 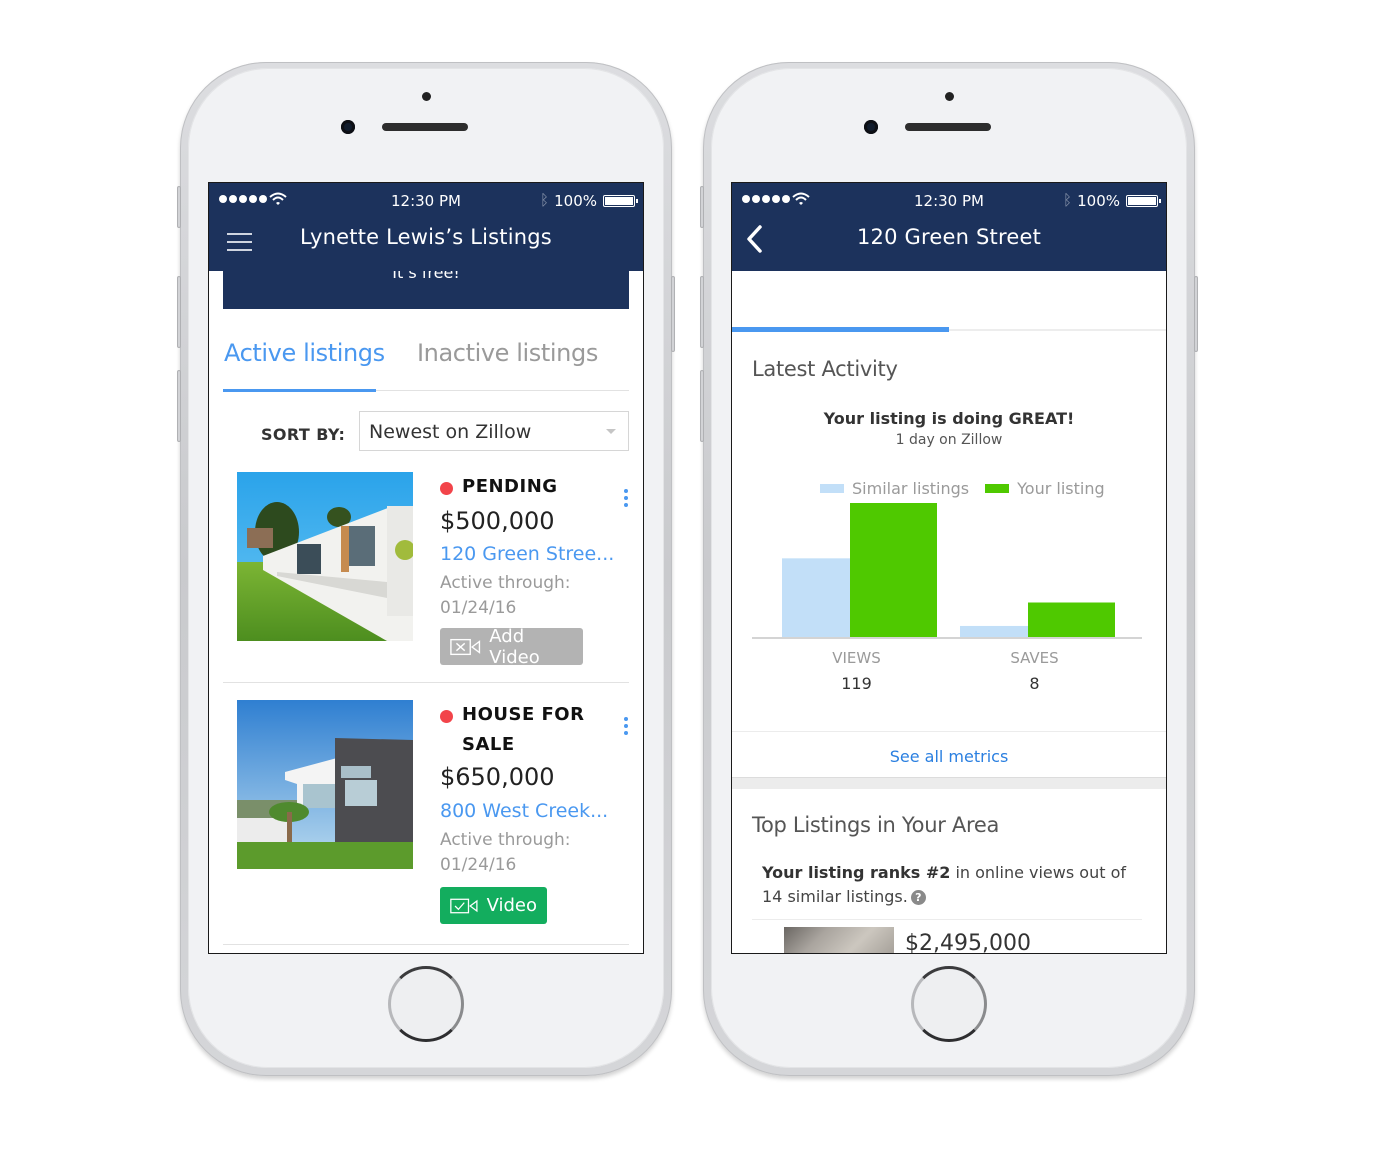 I want to click on top-listing-photo, so click(x=839, y=940).